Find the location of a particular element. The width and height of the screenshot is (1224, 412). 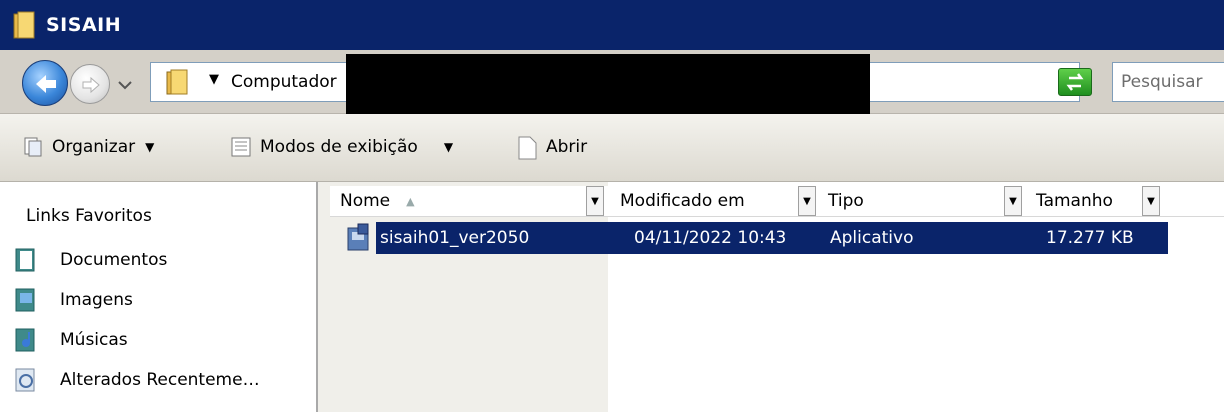

organize-icon is located at coordinates (33, 147).